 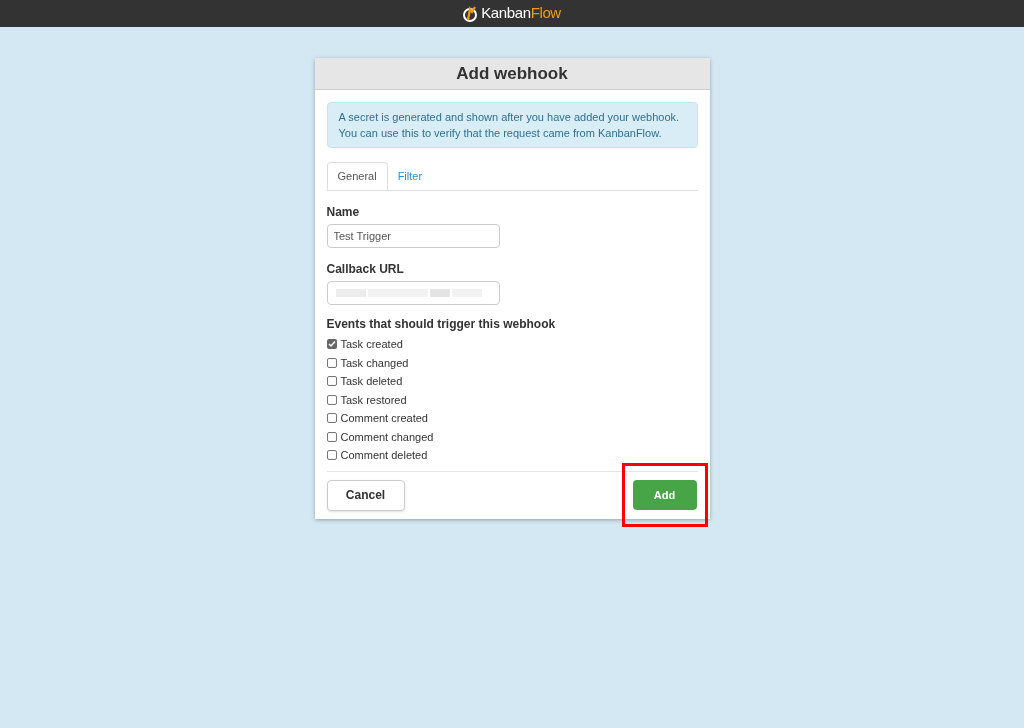 I want to click on checkbox-label: Comment changed, so click(x=387, y=437).